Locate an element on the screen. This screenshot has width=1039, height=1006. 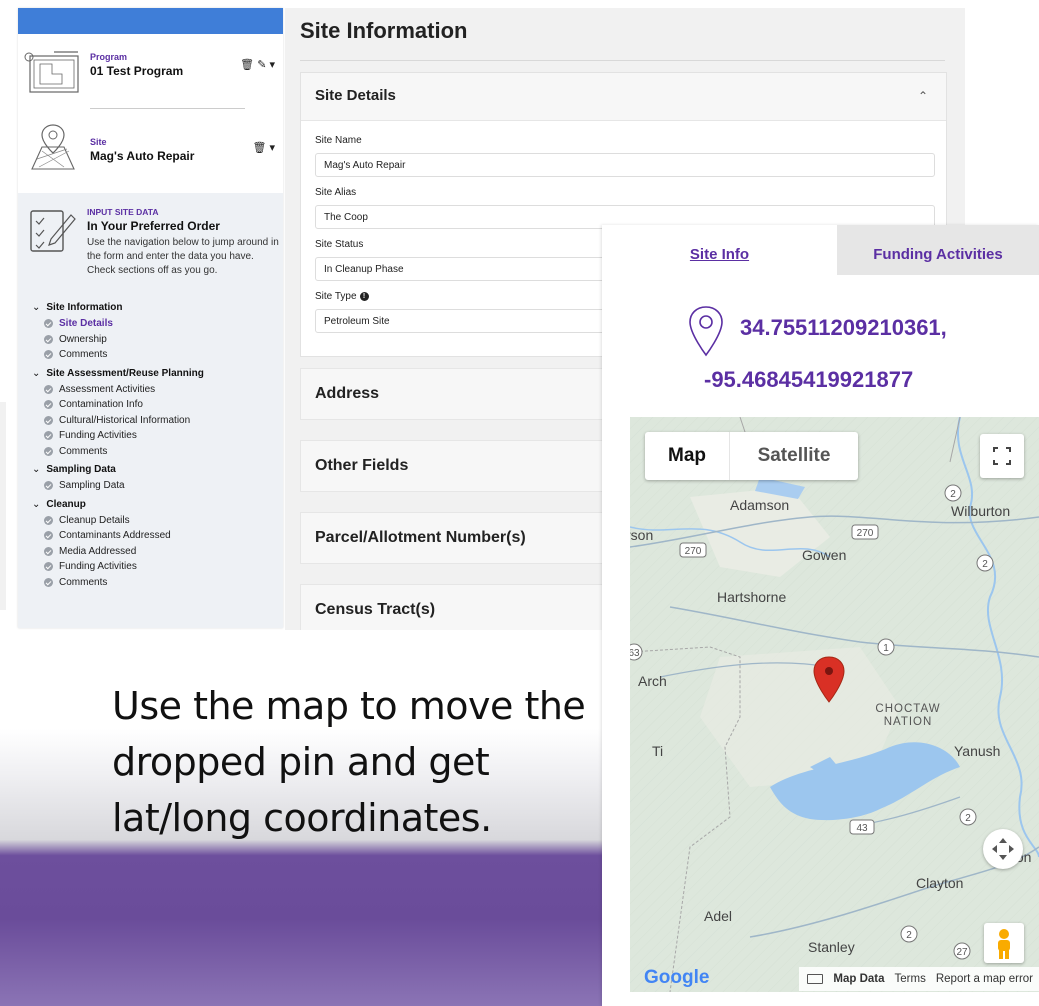
route-shield: 63 is located at coordinates (635, 653).